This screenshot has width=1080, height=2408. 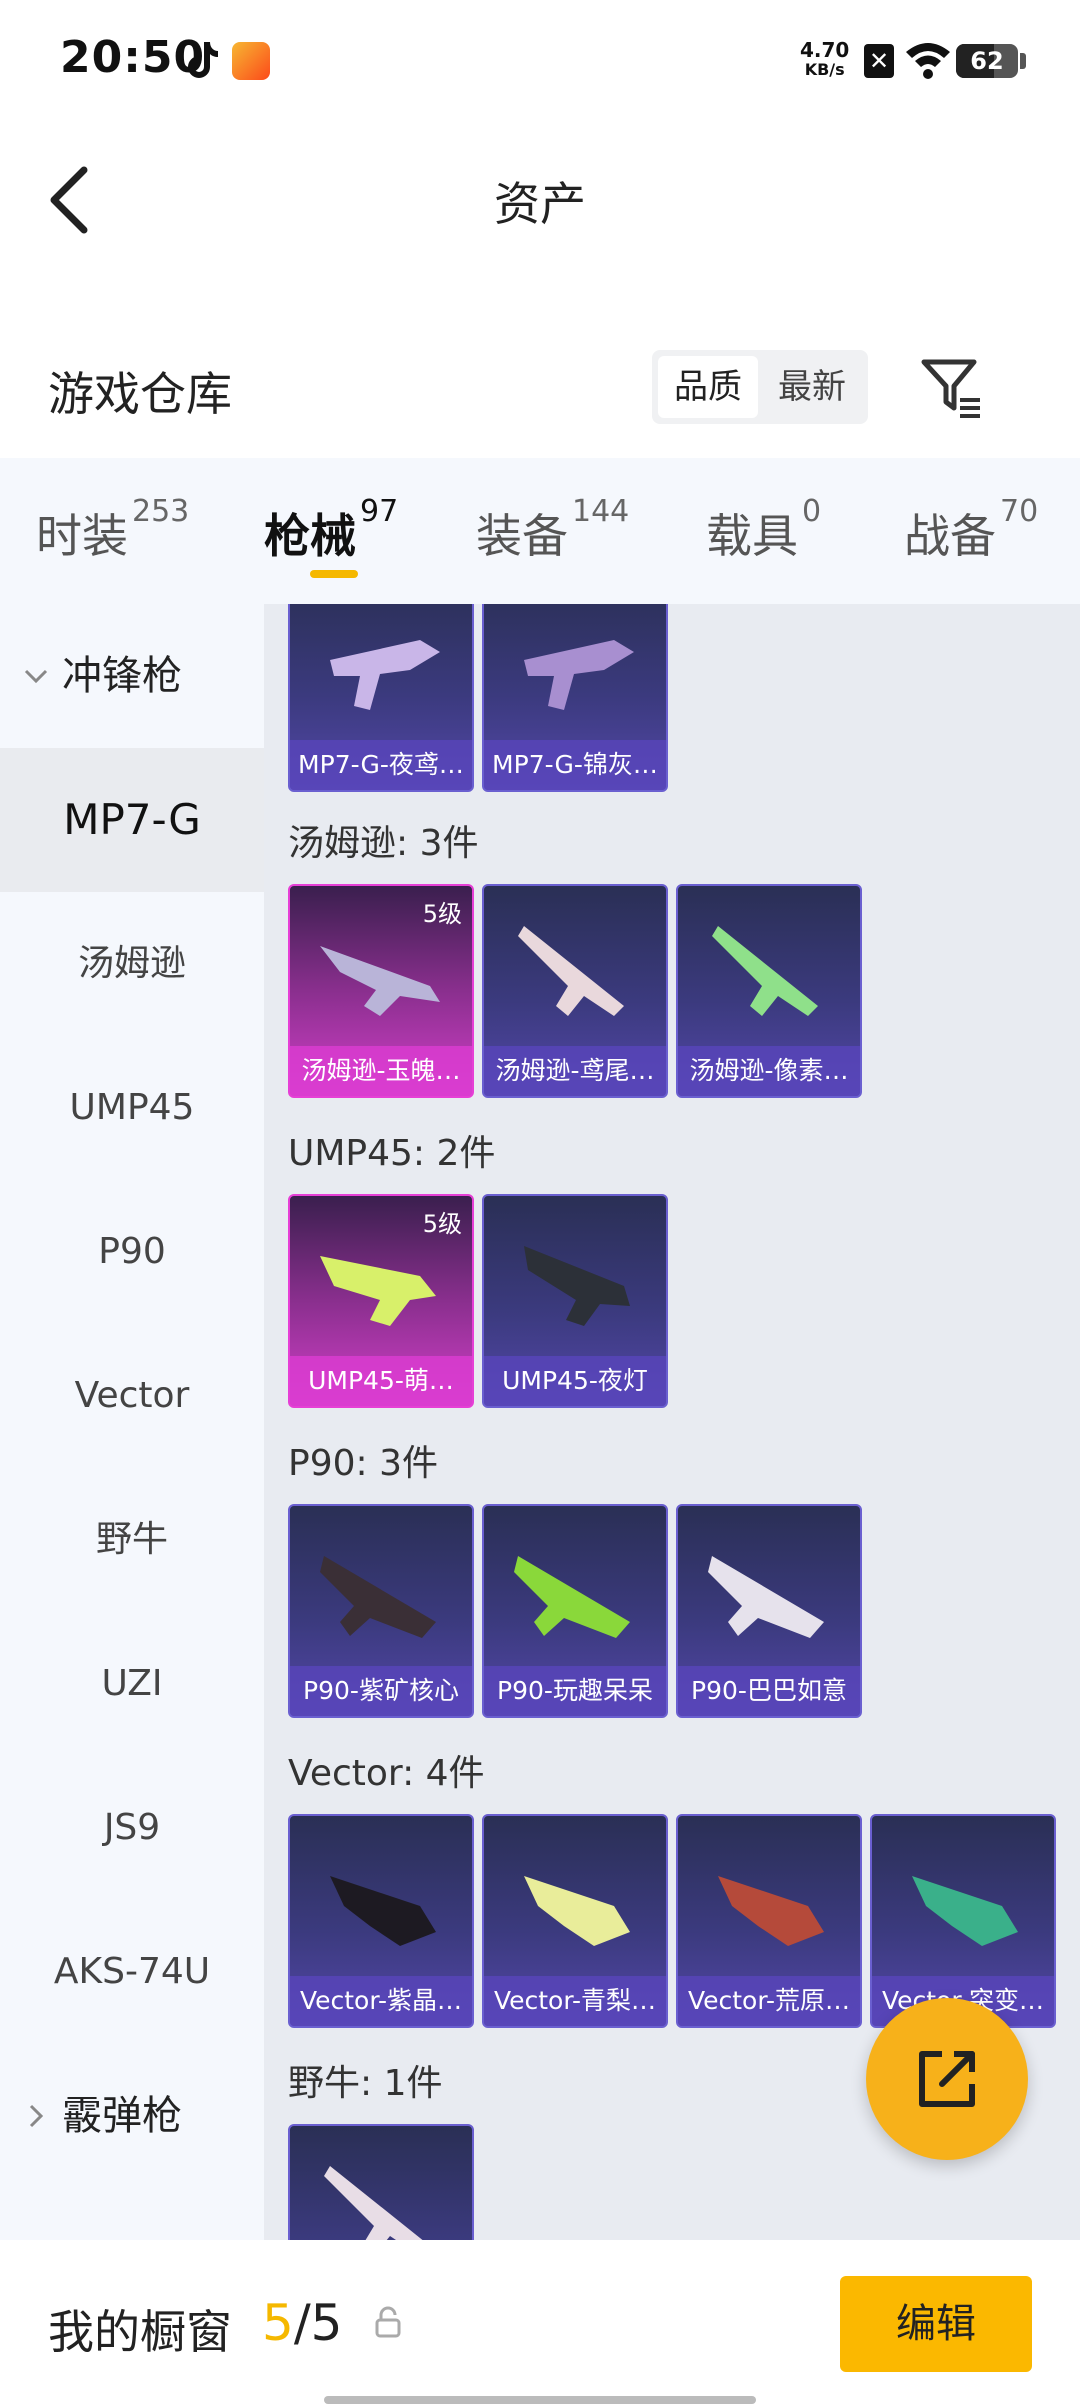 I want to click on tiktok-icon, so click(x=203, y=60).